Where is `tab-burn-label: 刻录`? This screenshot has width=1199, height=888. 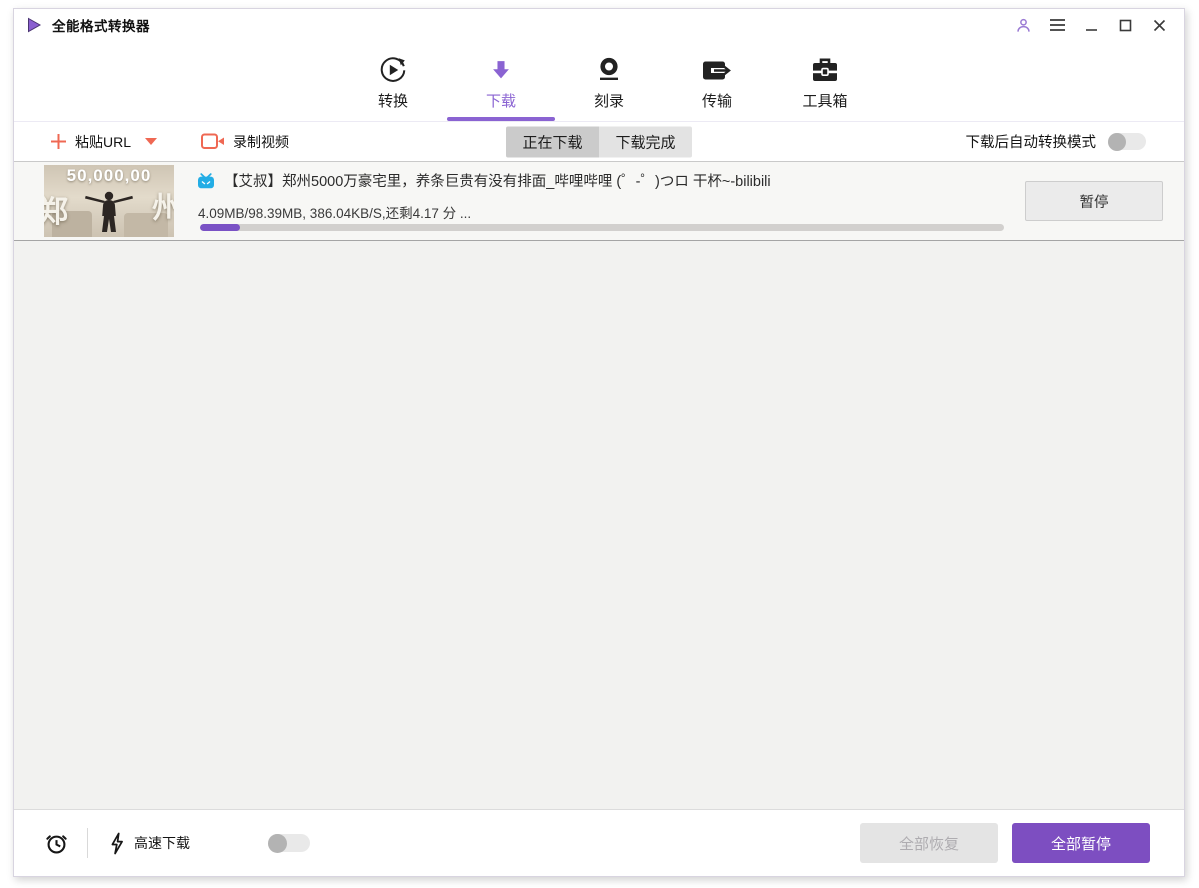 tab-burn-label: 刻录 is located at coordinates (608, 101).